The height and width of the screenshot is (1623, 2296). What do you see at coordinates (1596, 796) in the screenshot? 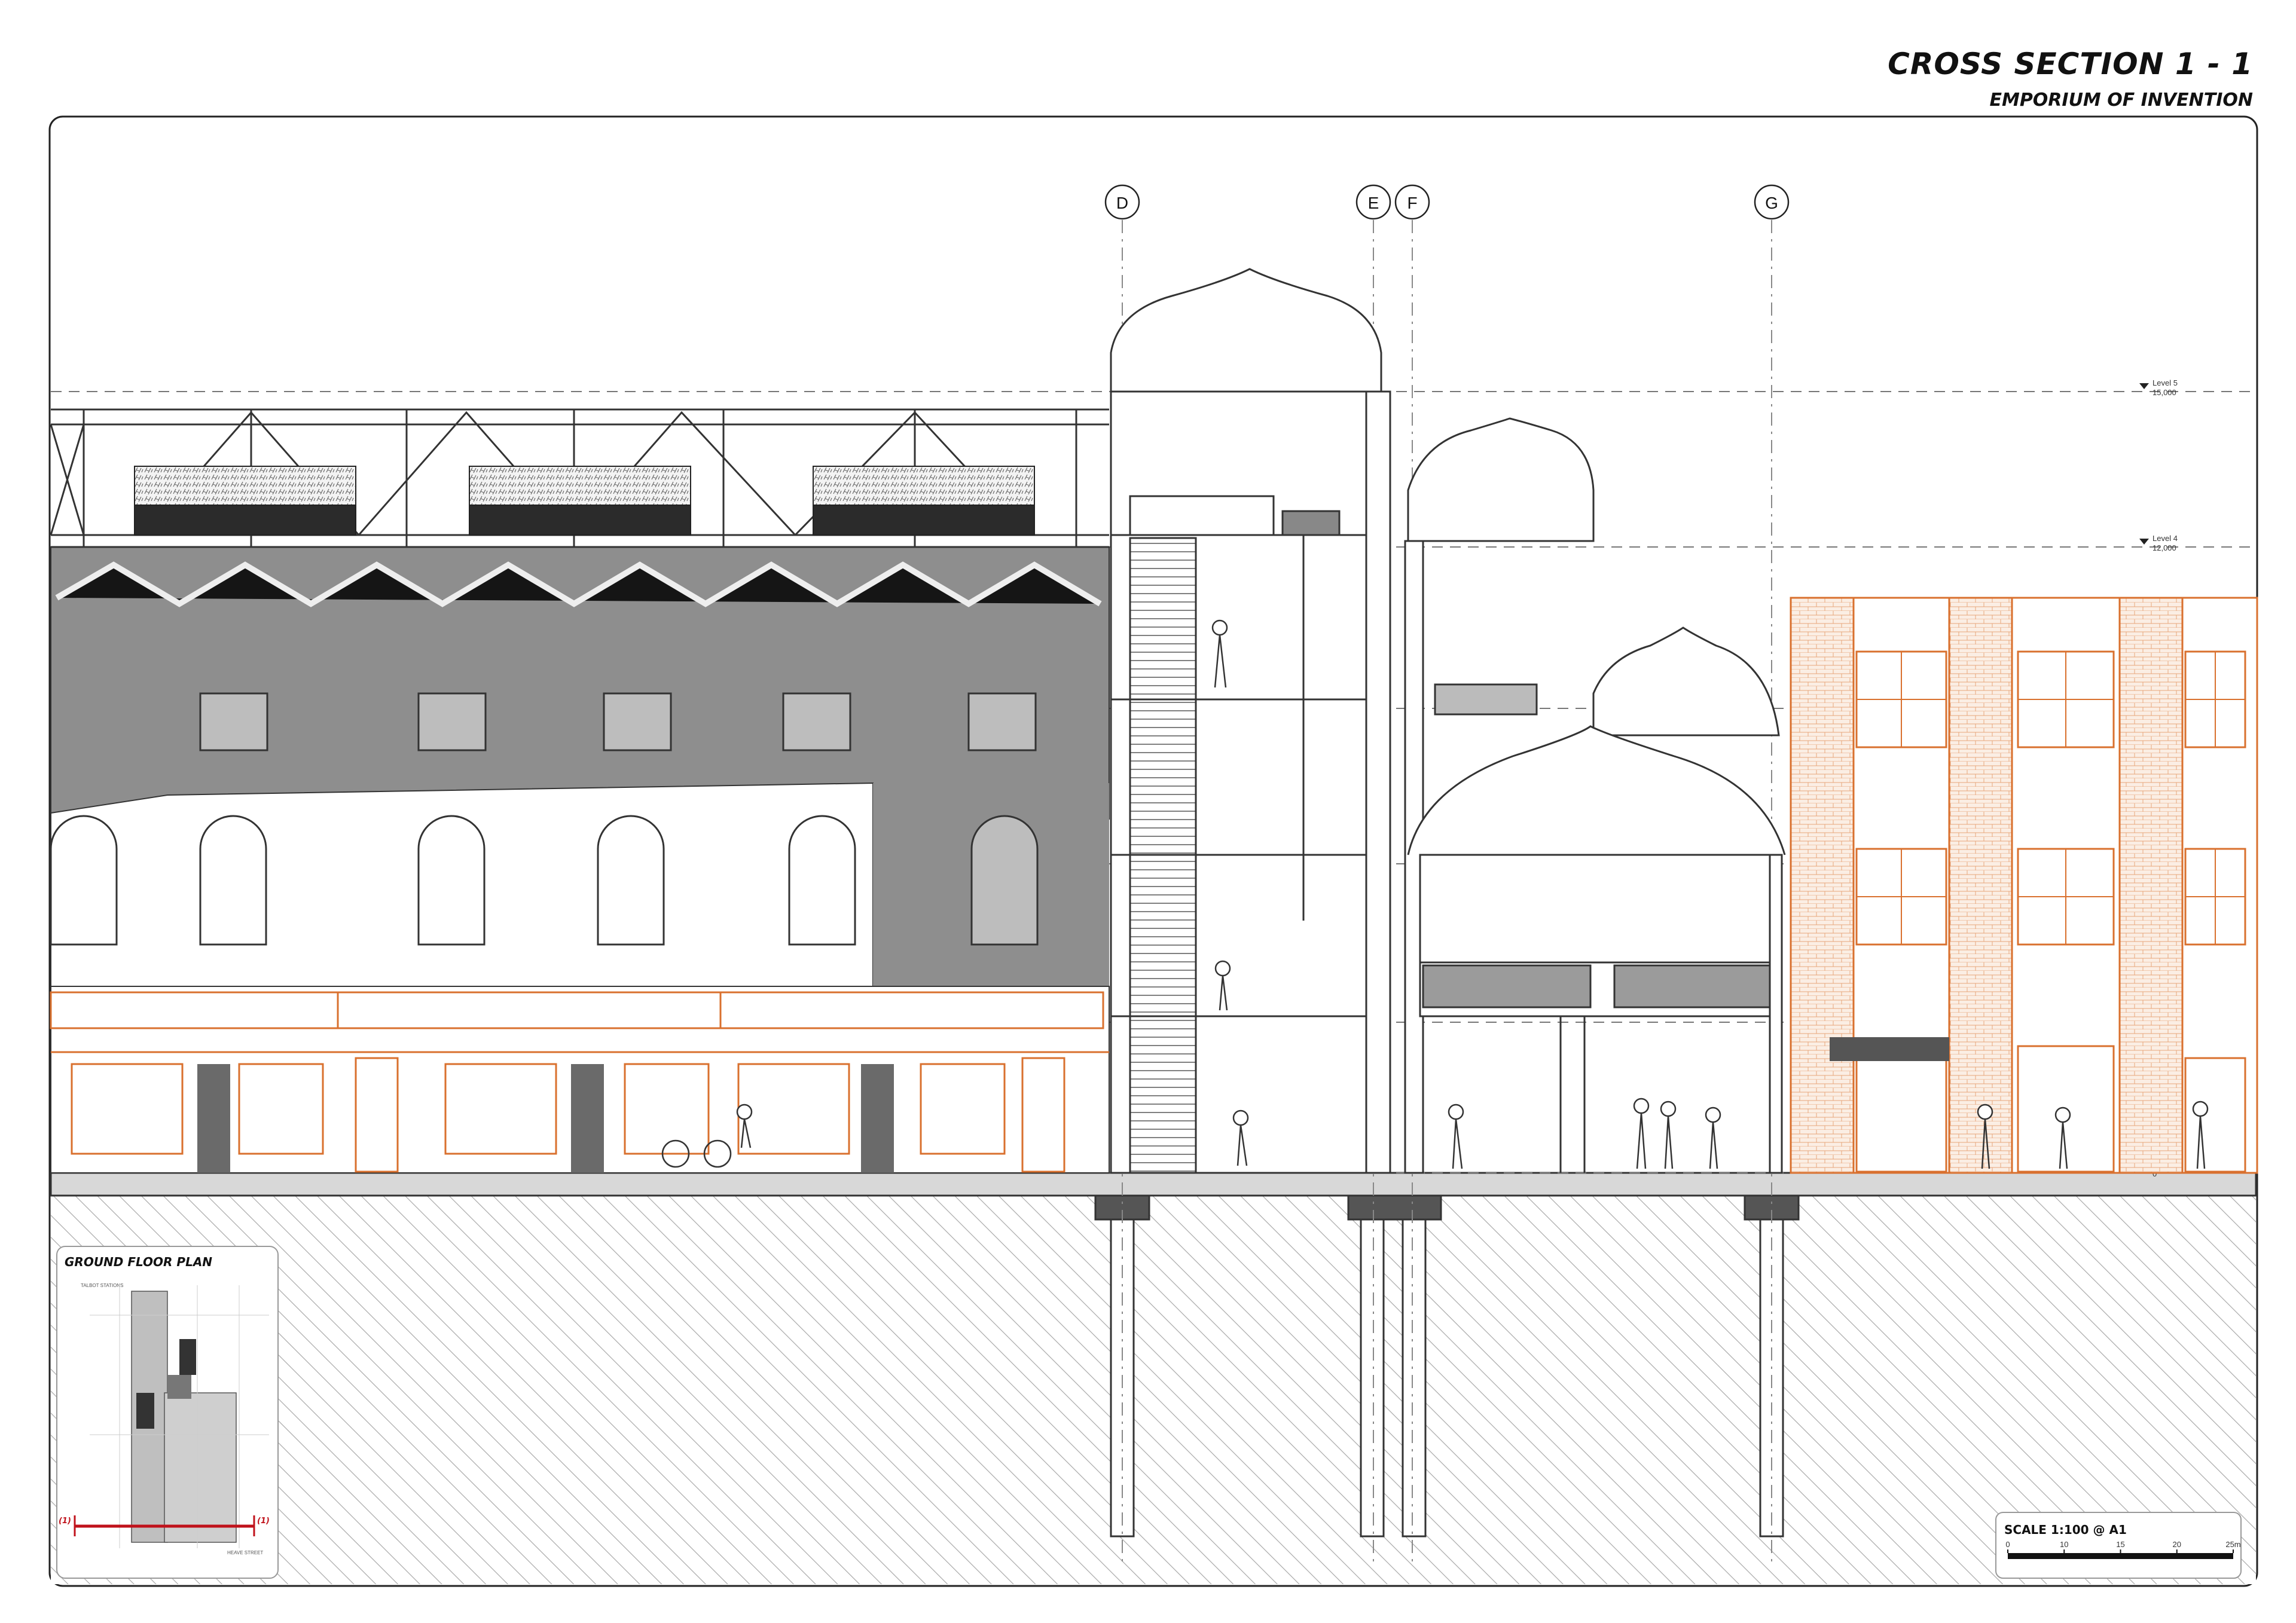
I see `dome-building` at bounding box center [1596, 796].